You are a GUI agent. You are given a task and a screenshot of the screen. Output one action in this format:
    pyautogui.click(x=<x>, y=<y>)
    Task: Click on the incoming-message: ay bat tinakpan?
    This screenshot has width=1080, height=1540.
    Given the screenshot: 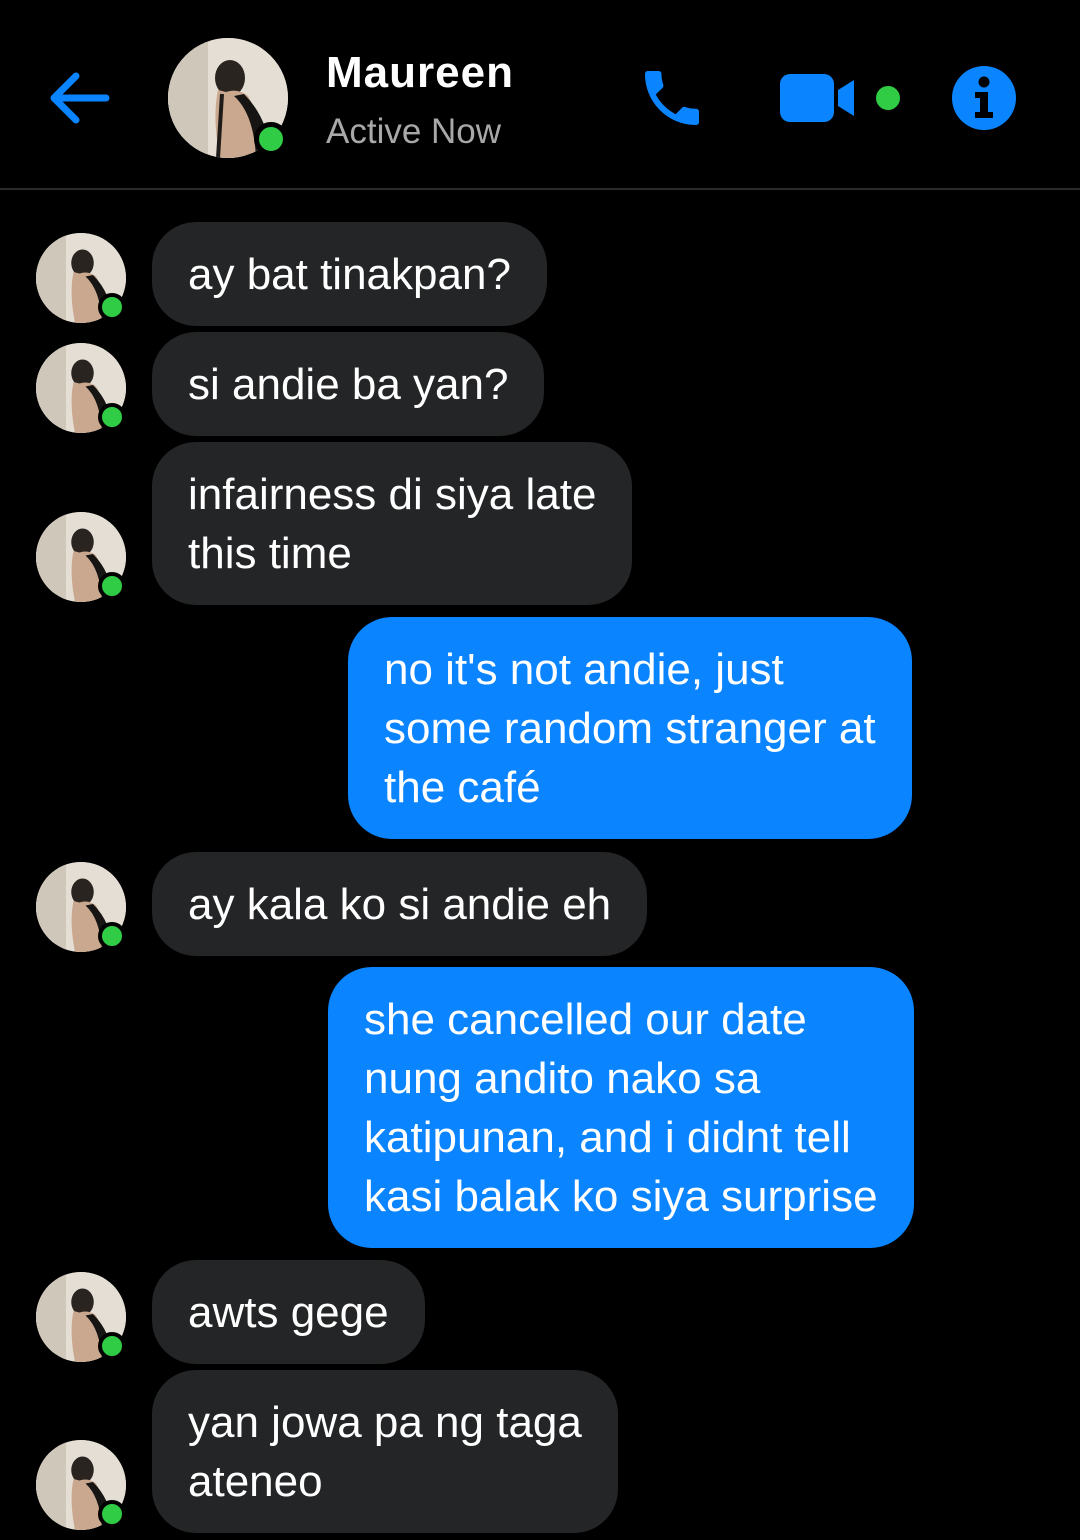 What is the action you would take?
    pyautogui.click(x=349, y=274)
    